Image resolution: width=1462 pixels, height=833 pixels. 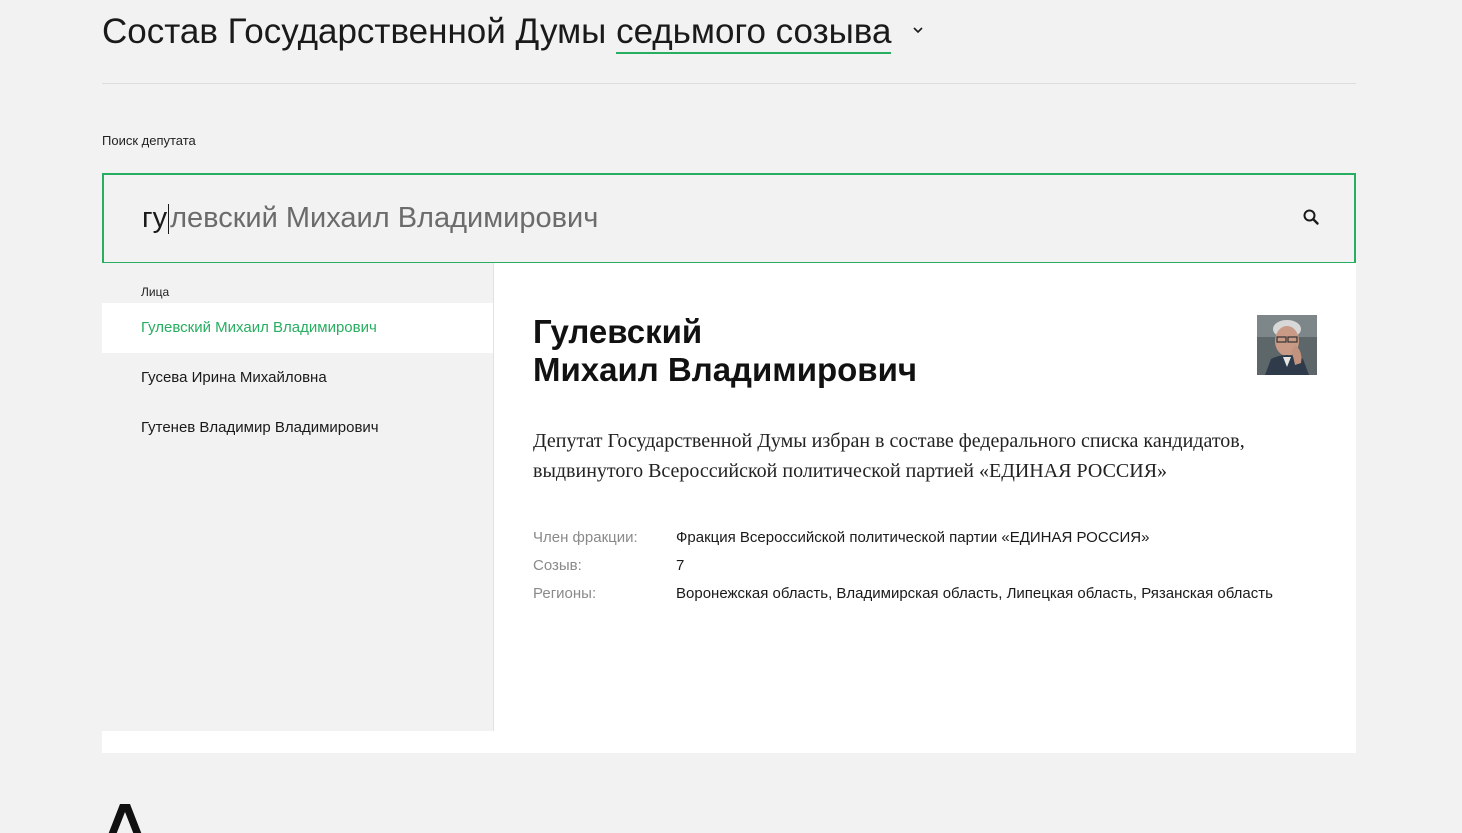 I want to click on result-item-guseva: Гусева Ирина Михайловна, so click(x=297, y=378).